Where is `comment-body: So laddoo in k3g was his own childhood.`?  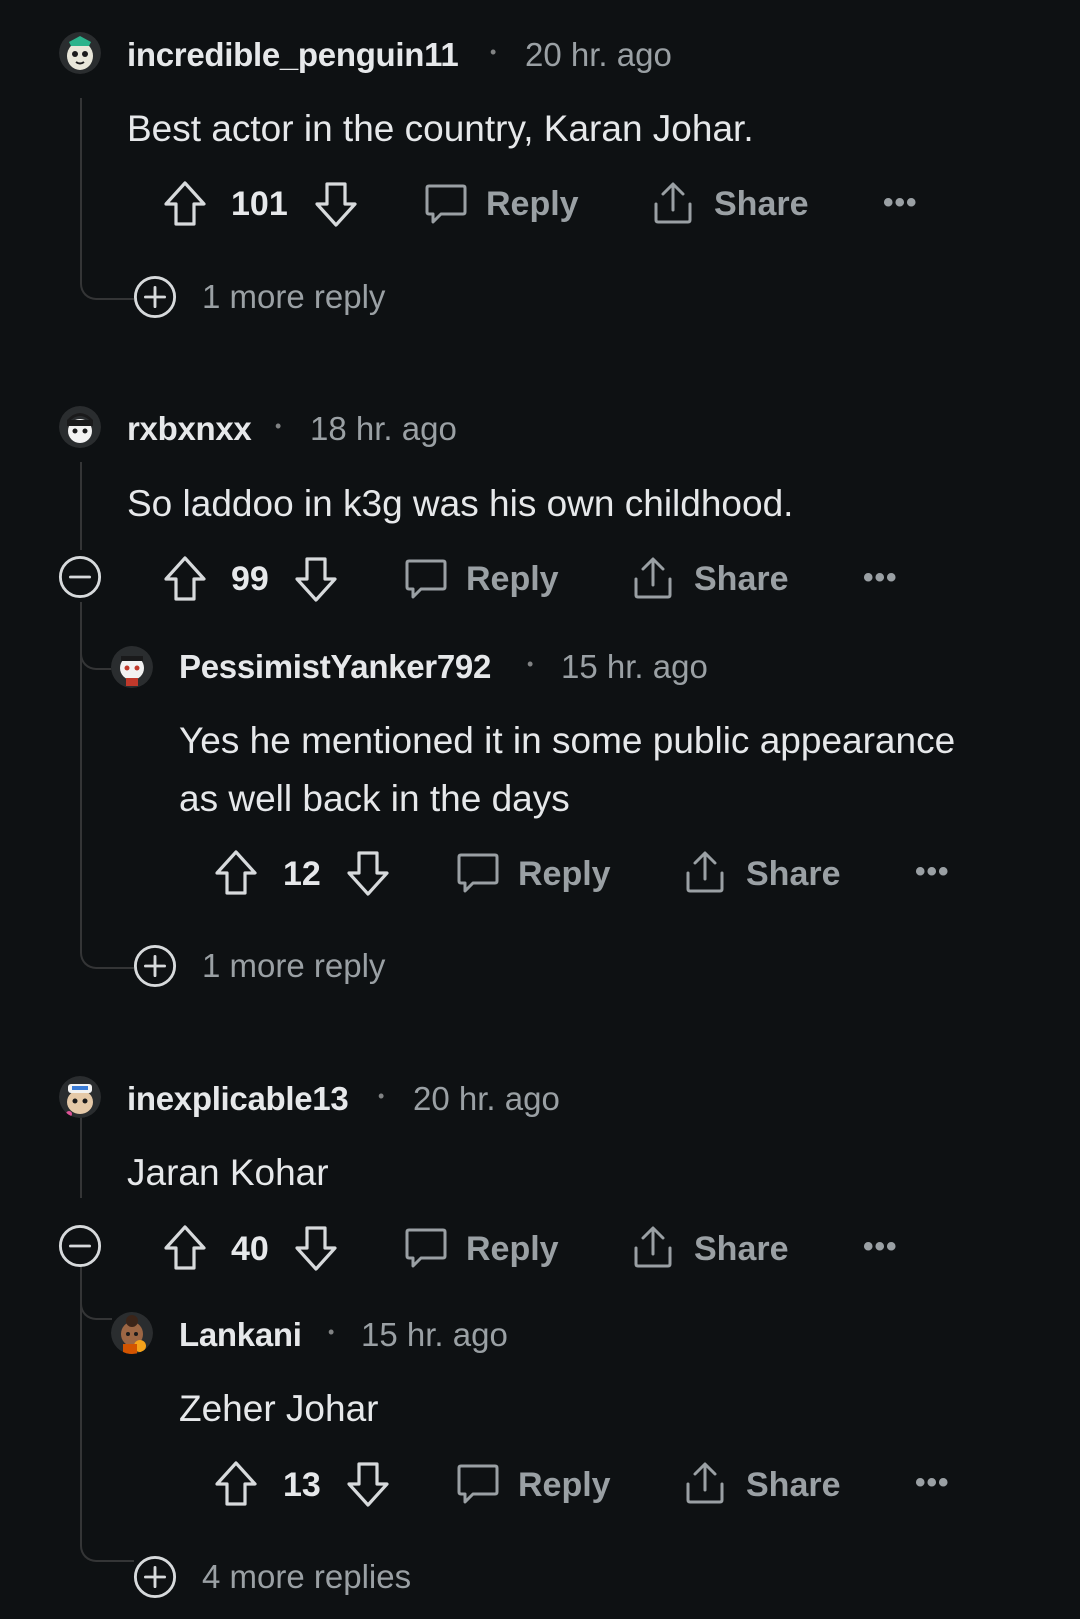
comment-body: So laddoo in k3g was his own childhood. is located at coordinates (460, 504).